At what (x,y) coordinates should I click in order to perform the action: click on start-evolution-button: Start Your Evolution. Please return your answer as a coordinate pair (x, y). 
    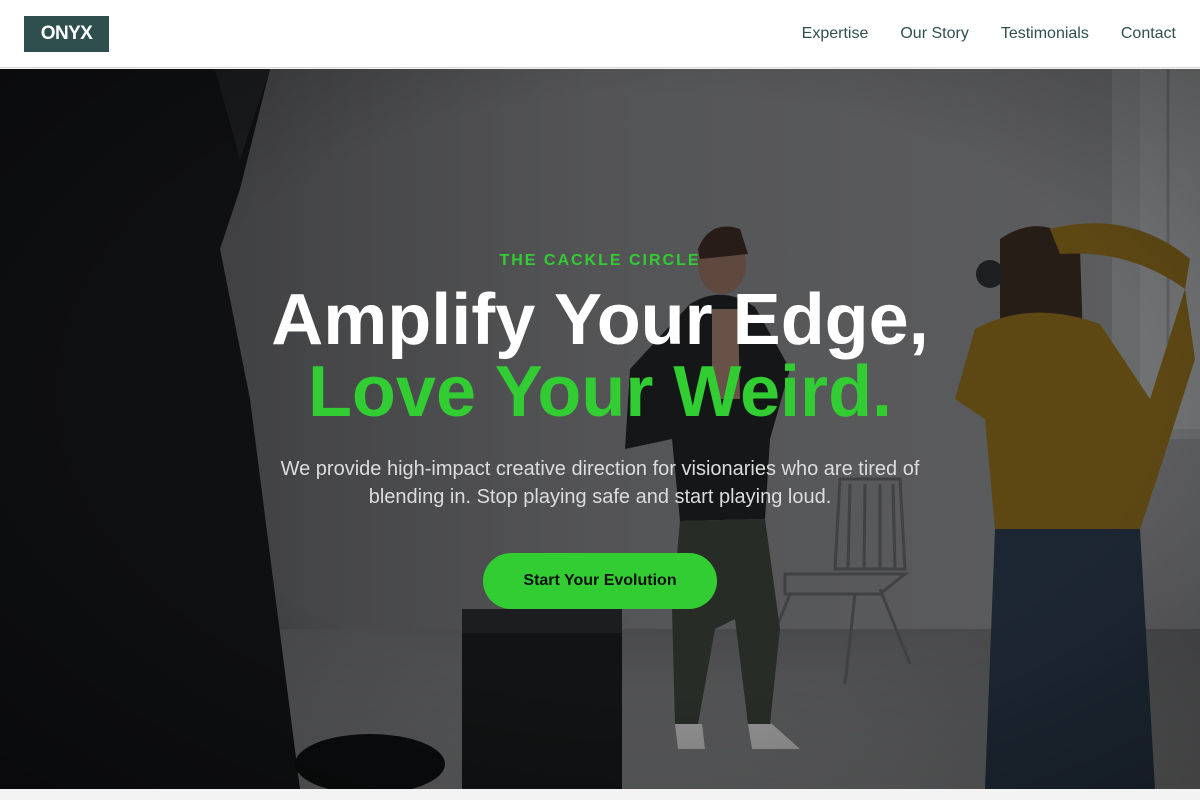
    Looking at the image, I should click on (600, 581).